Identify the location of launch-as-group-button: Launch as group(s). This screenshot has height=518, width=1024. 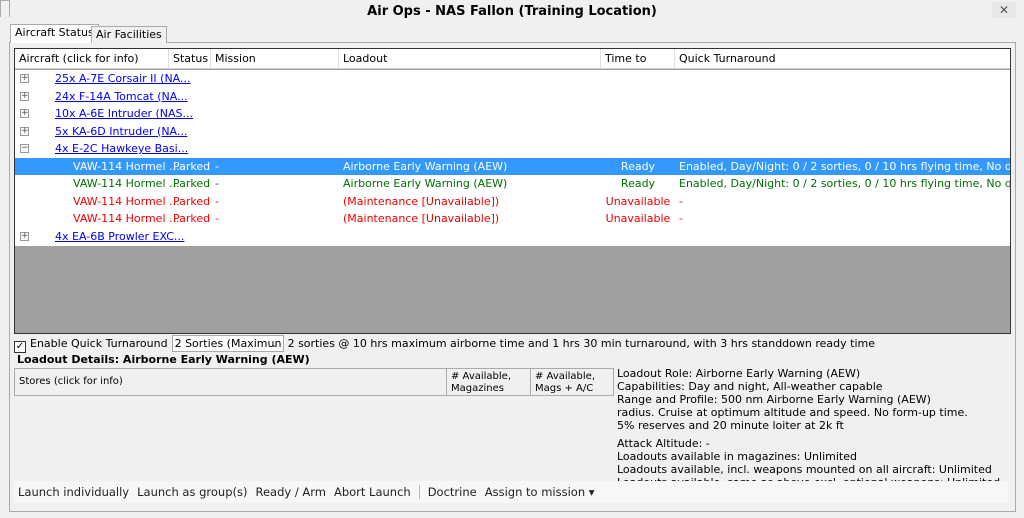
(192, 492).